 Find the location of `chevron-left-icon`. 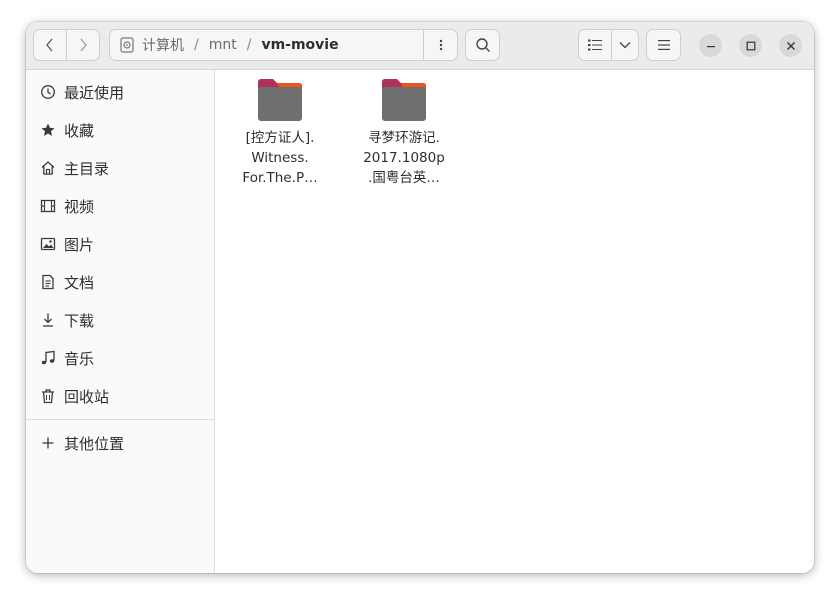

chevron-left-icon is located at coordinates (49, 45).